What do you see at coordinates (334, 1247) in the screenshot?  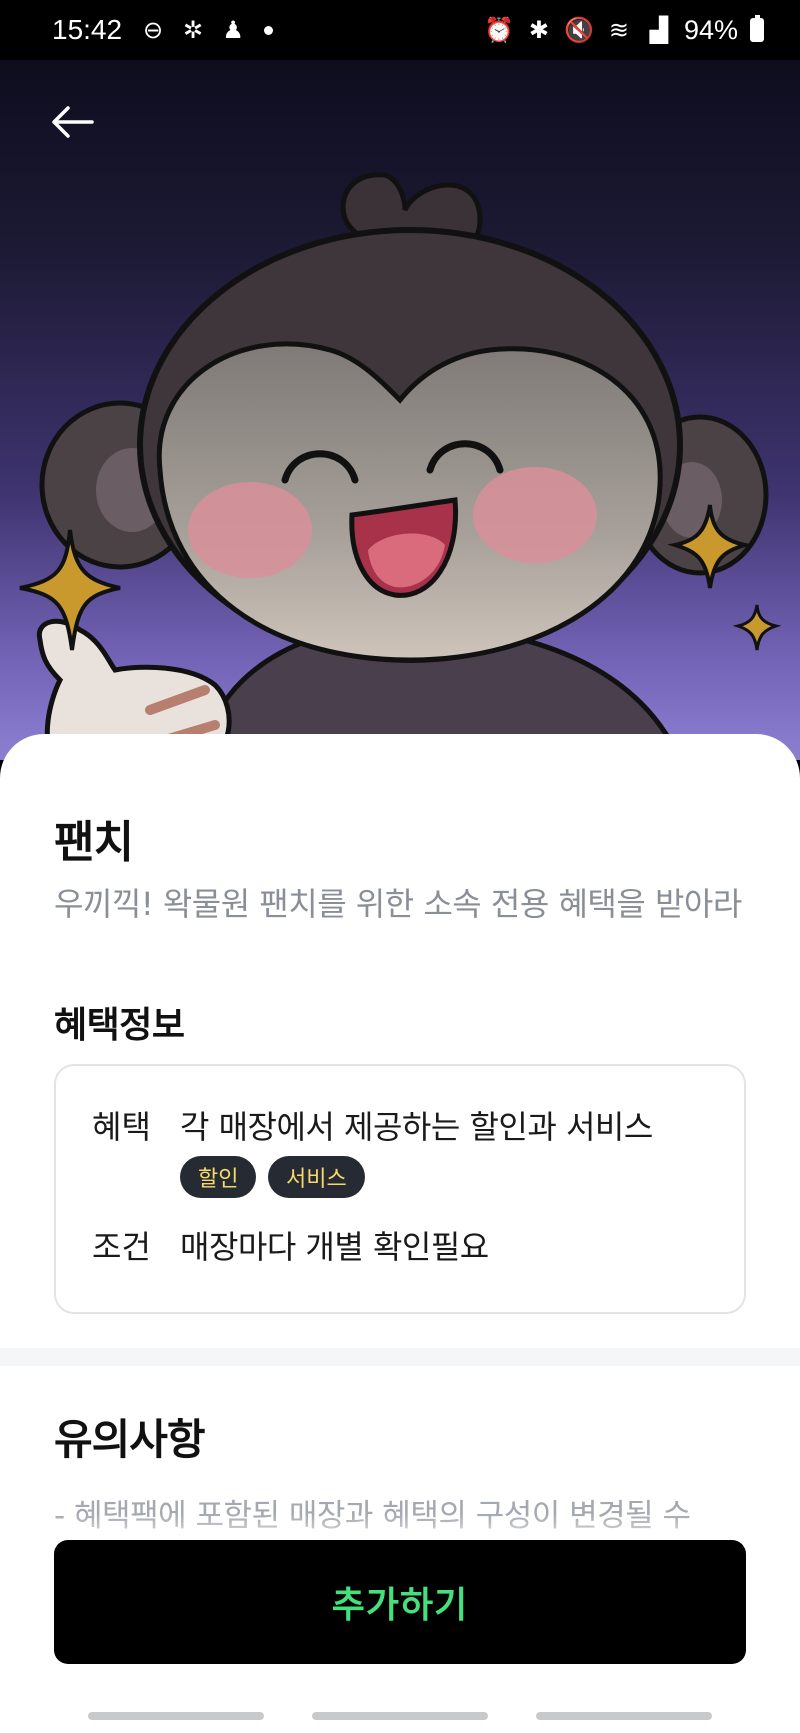 I see `condition-value: 매장마다 개별 확인필요` at bounding box center [334, 1247].